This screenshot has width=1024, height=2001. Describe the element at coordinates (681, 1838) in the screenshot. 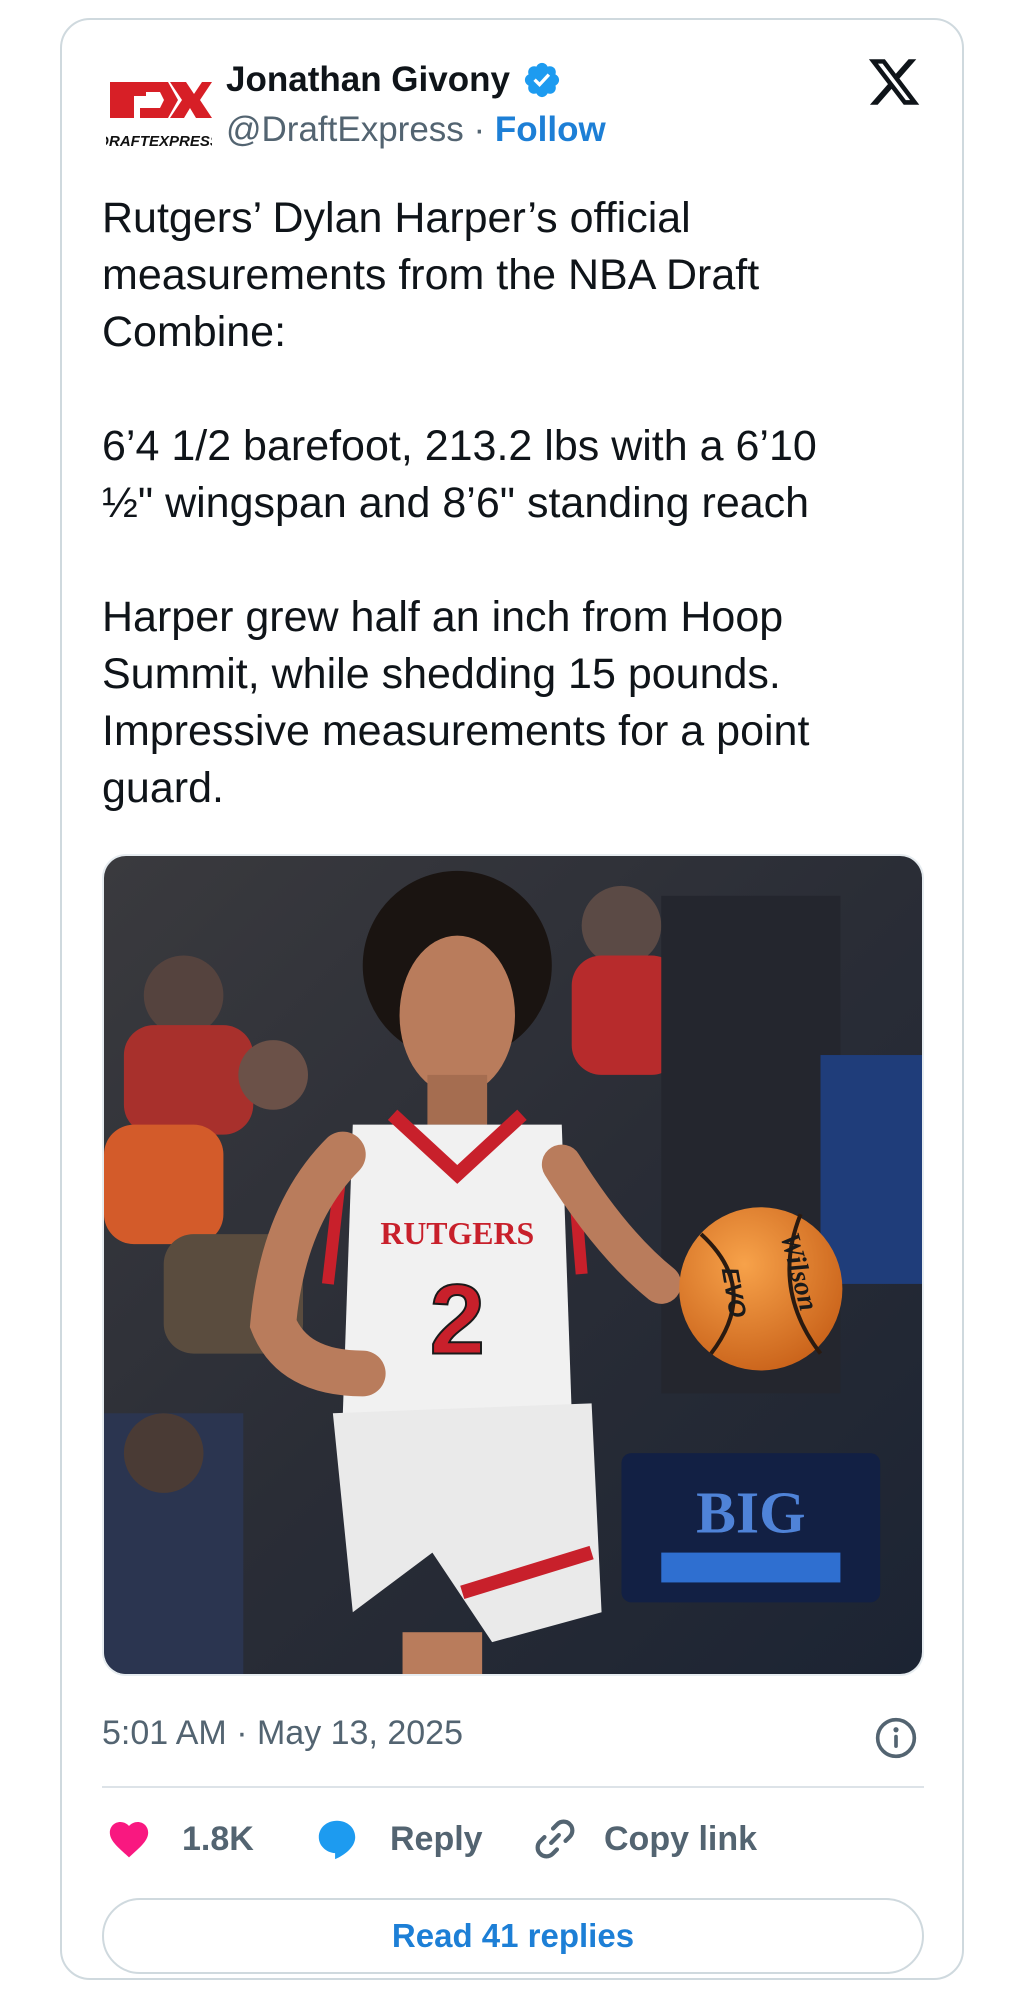

I see `copy-link-label: Copy link` at that location.